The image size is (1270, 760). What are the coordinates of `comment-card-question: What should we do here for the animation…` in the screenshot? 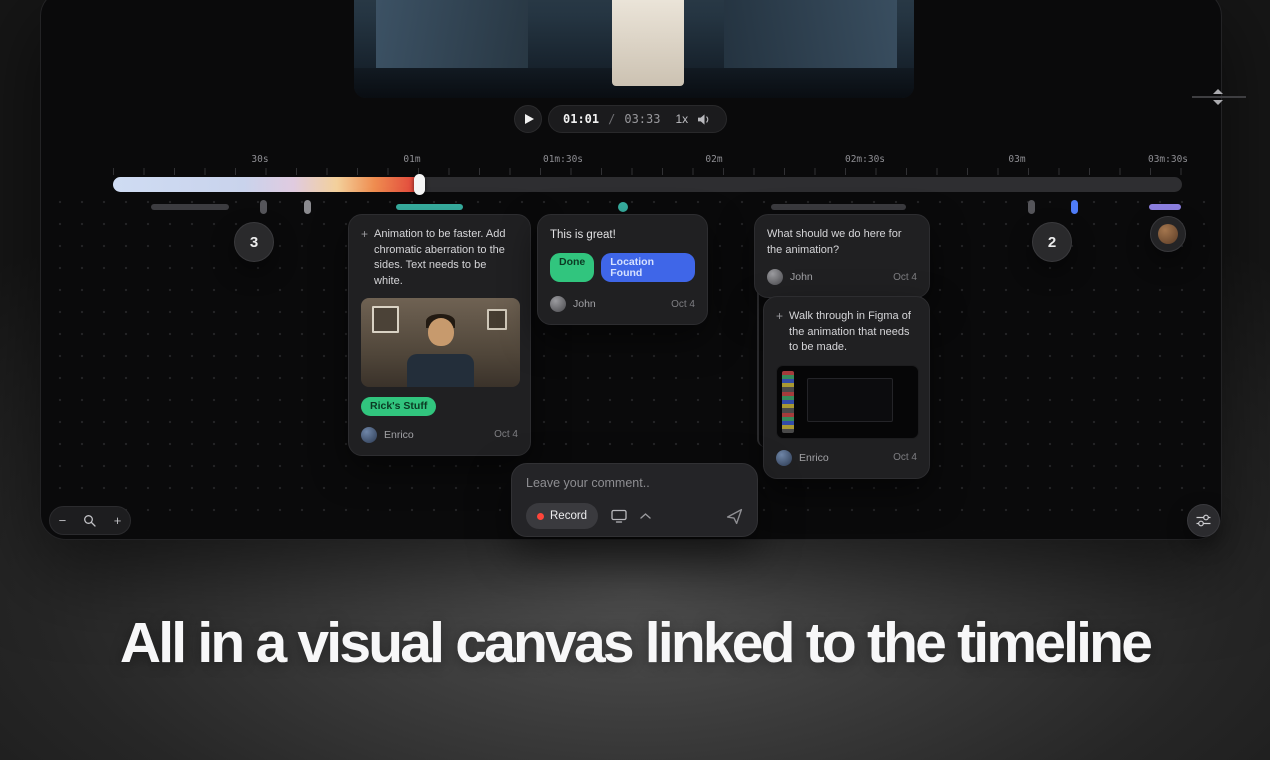 It's located at (842, 256).